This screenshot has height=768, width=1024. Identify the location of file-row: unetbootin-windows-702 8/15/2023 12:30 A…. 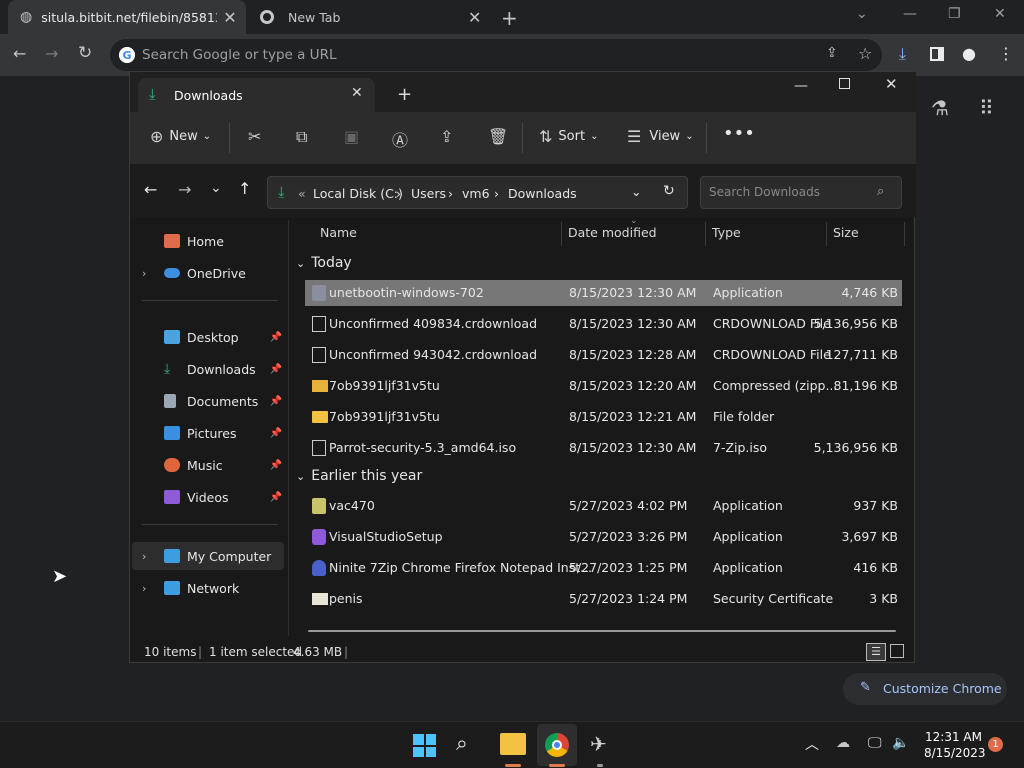
(603, 293).